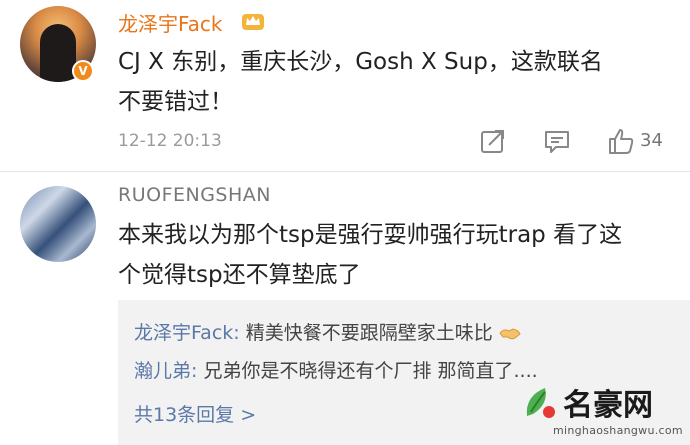 The height and width of the screenshot is (445, 690). I want to click on reply-icon, so click(557, 141).